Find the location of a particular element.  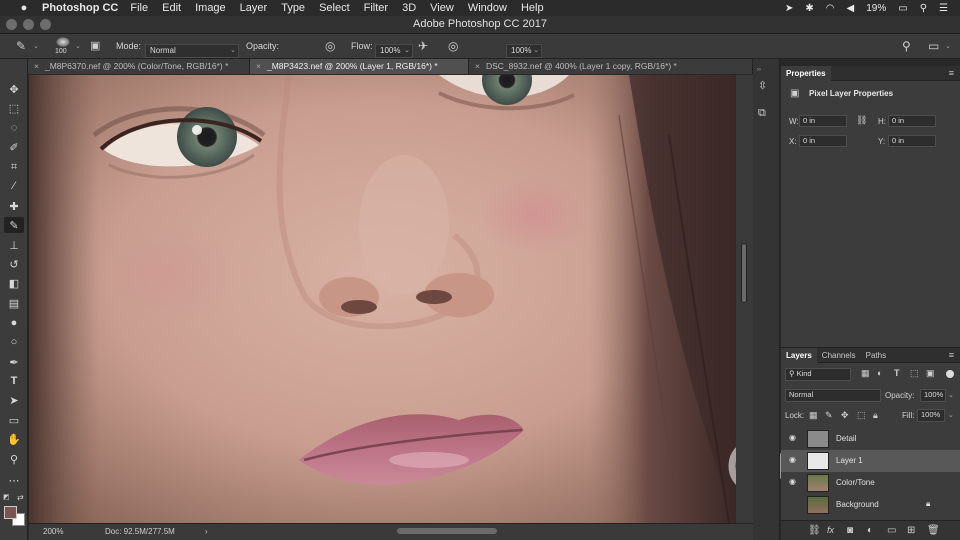

mode-select: Normal ⌄ is located at coordinates (192, 51).